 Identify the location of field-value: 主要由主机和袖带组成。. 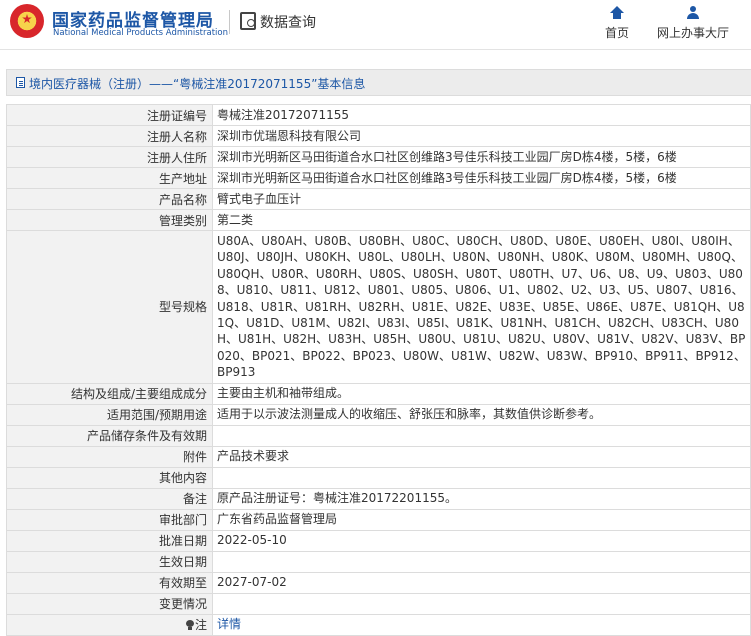
(481, 393).